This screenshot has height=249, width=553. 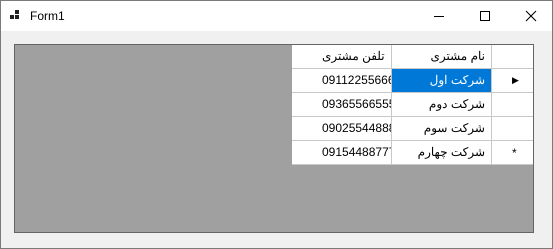 What do you see at coordinates (442, 105) in the screenshot?
I see `cell-name: شرکت دوم` at bounding box center [442, 105].